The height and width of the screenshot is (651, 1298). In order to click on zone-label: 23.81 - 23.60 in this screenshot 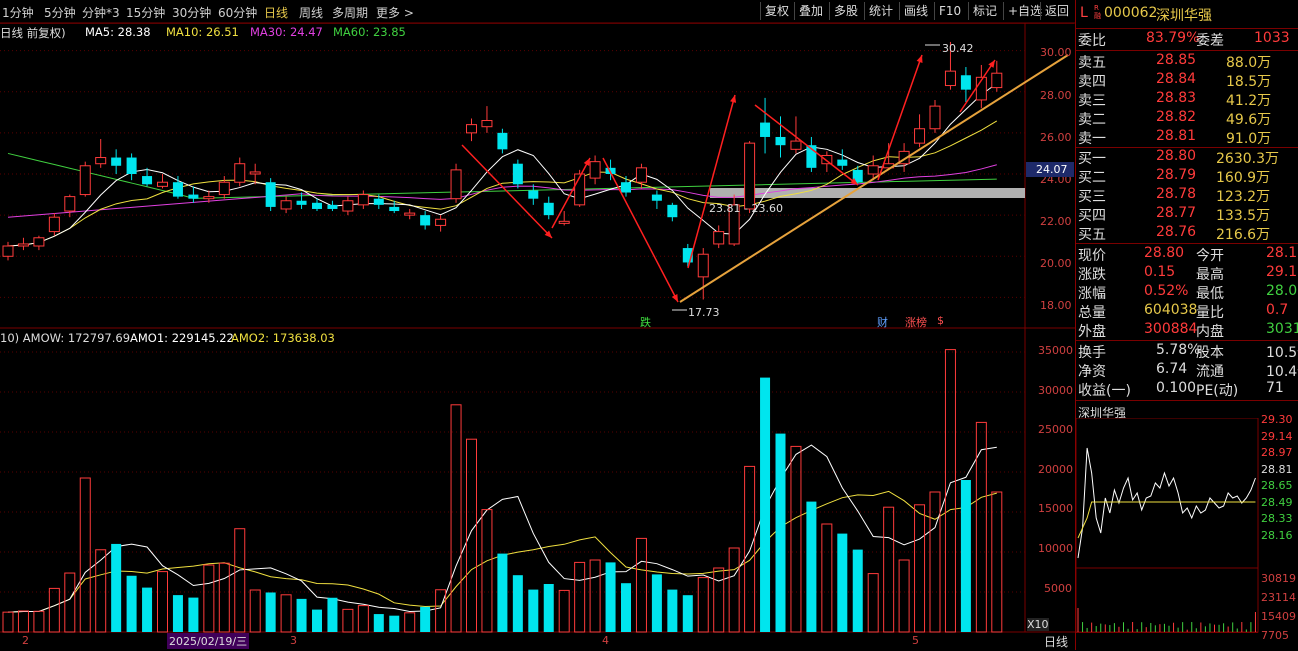, I will do `click(746, 208)`.